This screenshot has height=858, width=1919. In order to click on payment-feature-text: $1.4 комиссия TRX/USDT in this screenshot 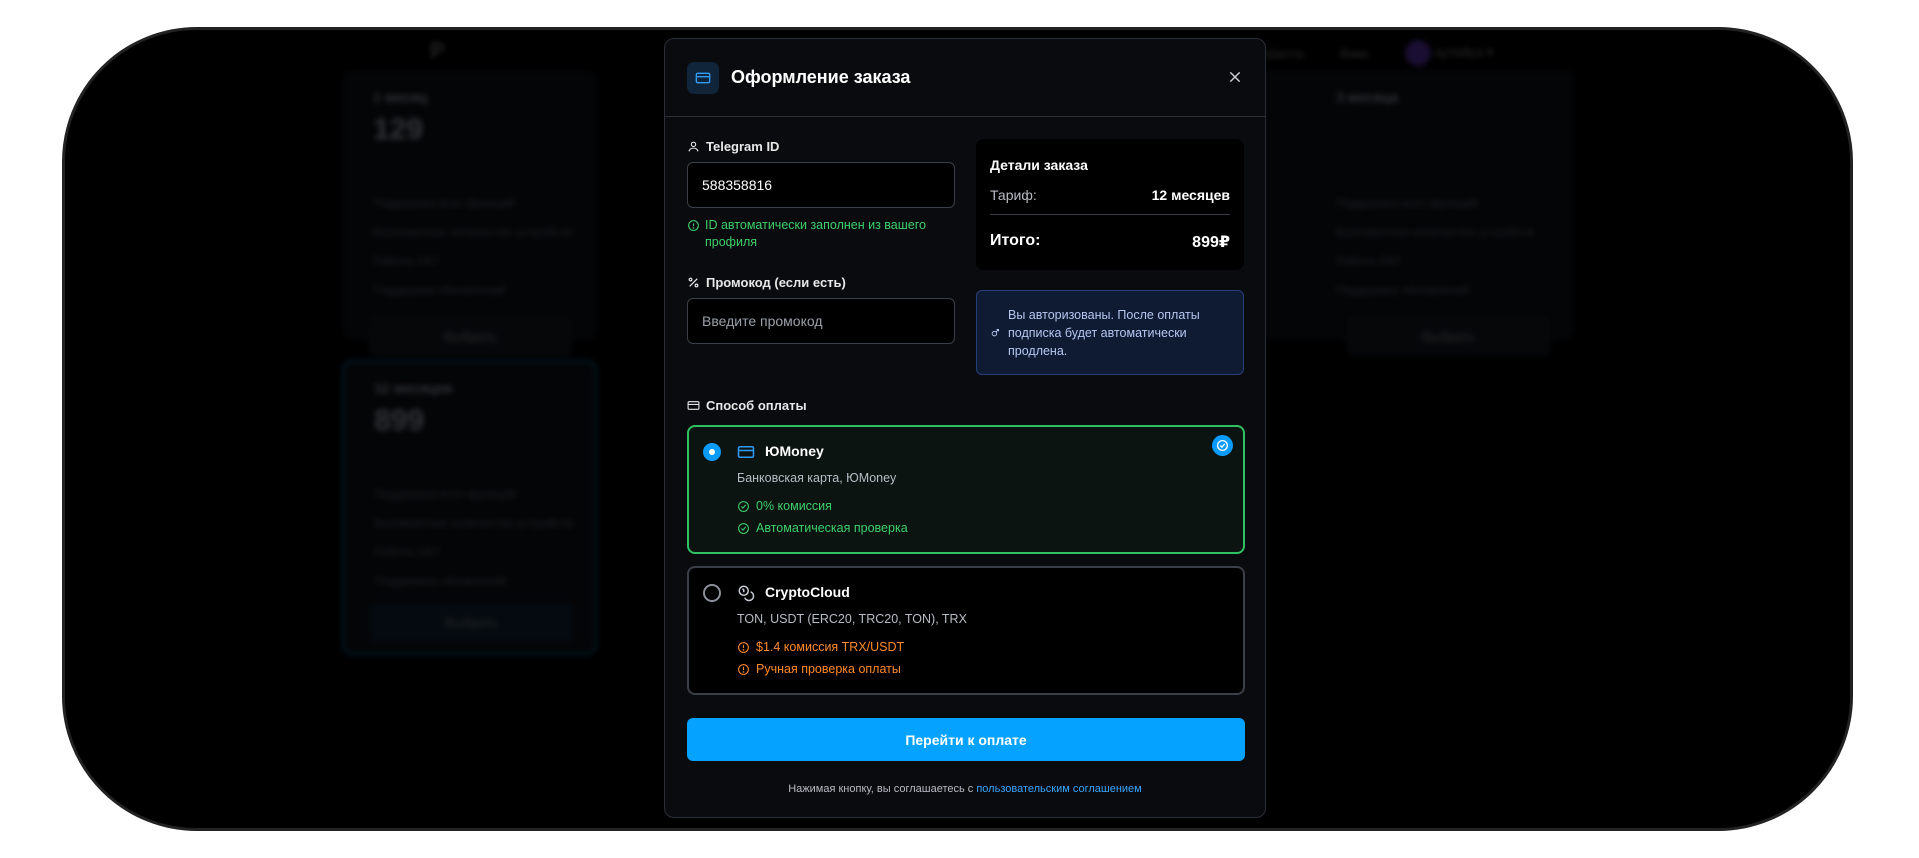, I will do `click(830, 647)`.